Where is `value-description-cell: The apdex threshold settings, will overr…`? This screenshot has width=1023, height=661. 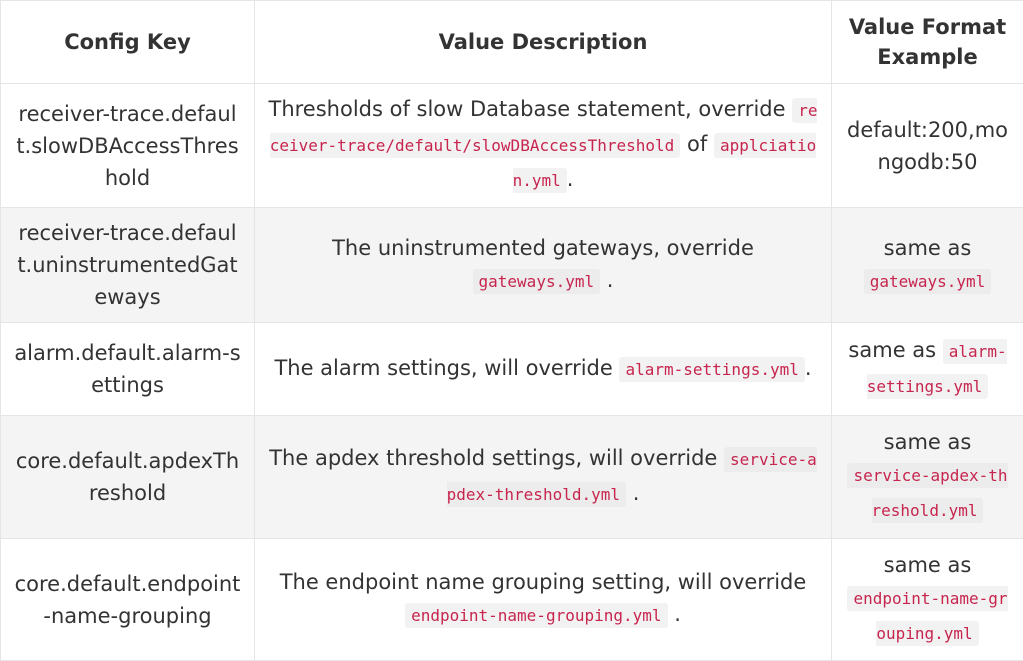
value-description-cell: The apdex threshold settings, will overr… is located at coordinates (543, 477).